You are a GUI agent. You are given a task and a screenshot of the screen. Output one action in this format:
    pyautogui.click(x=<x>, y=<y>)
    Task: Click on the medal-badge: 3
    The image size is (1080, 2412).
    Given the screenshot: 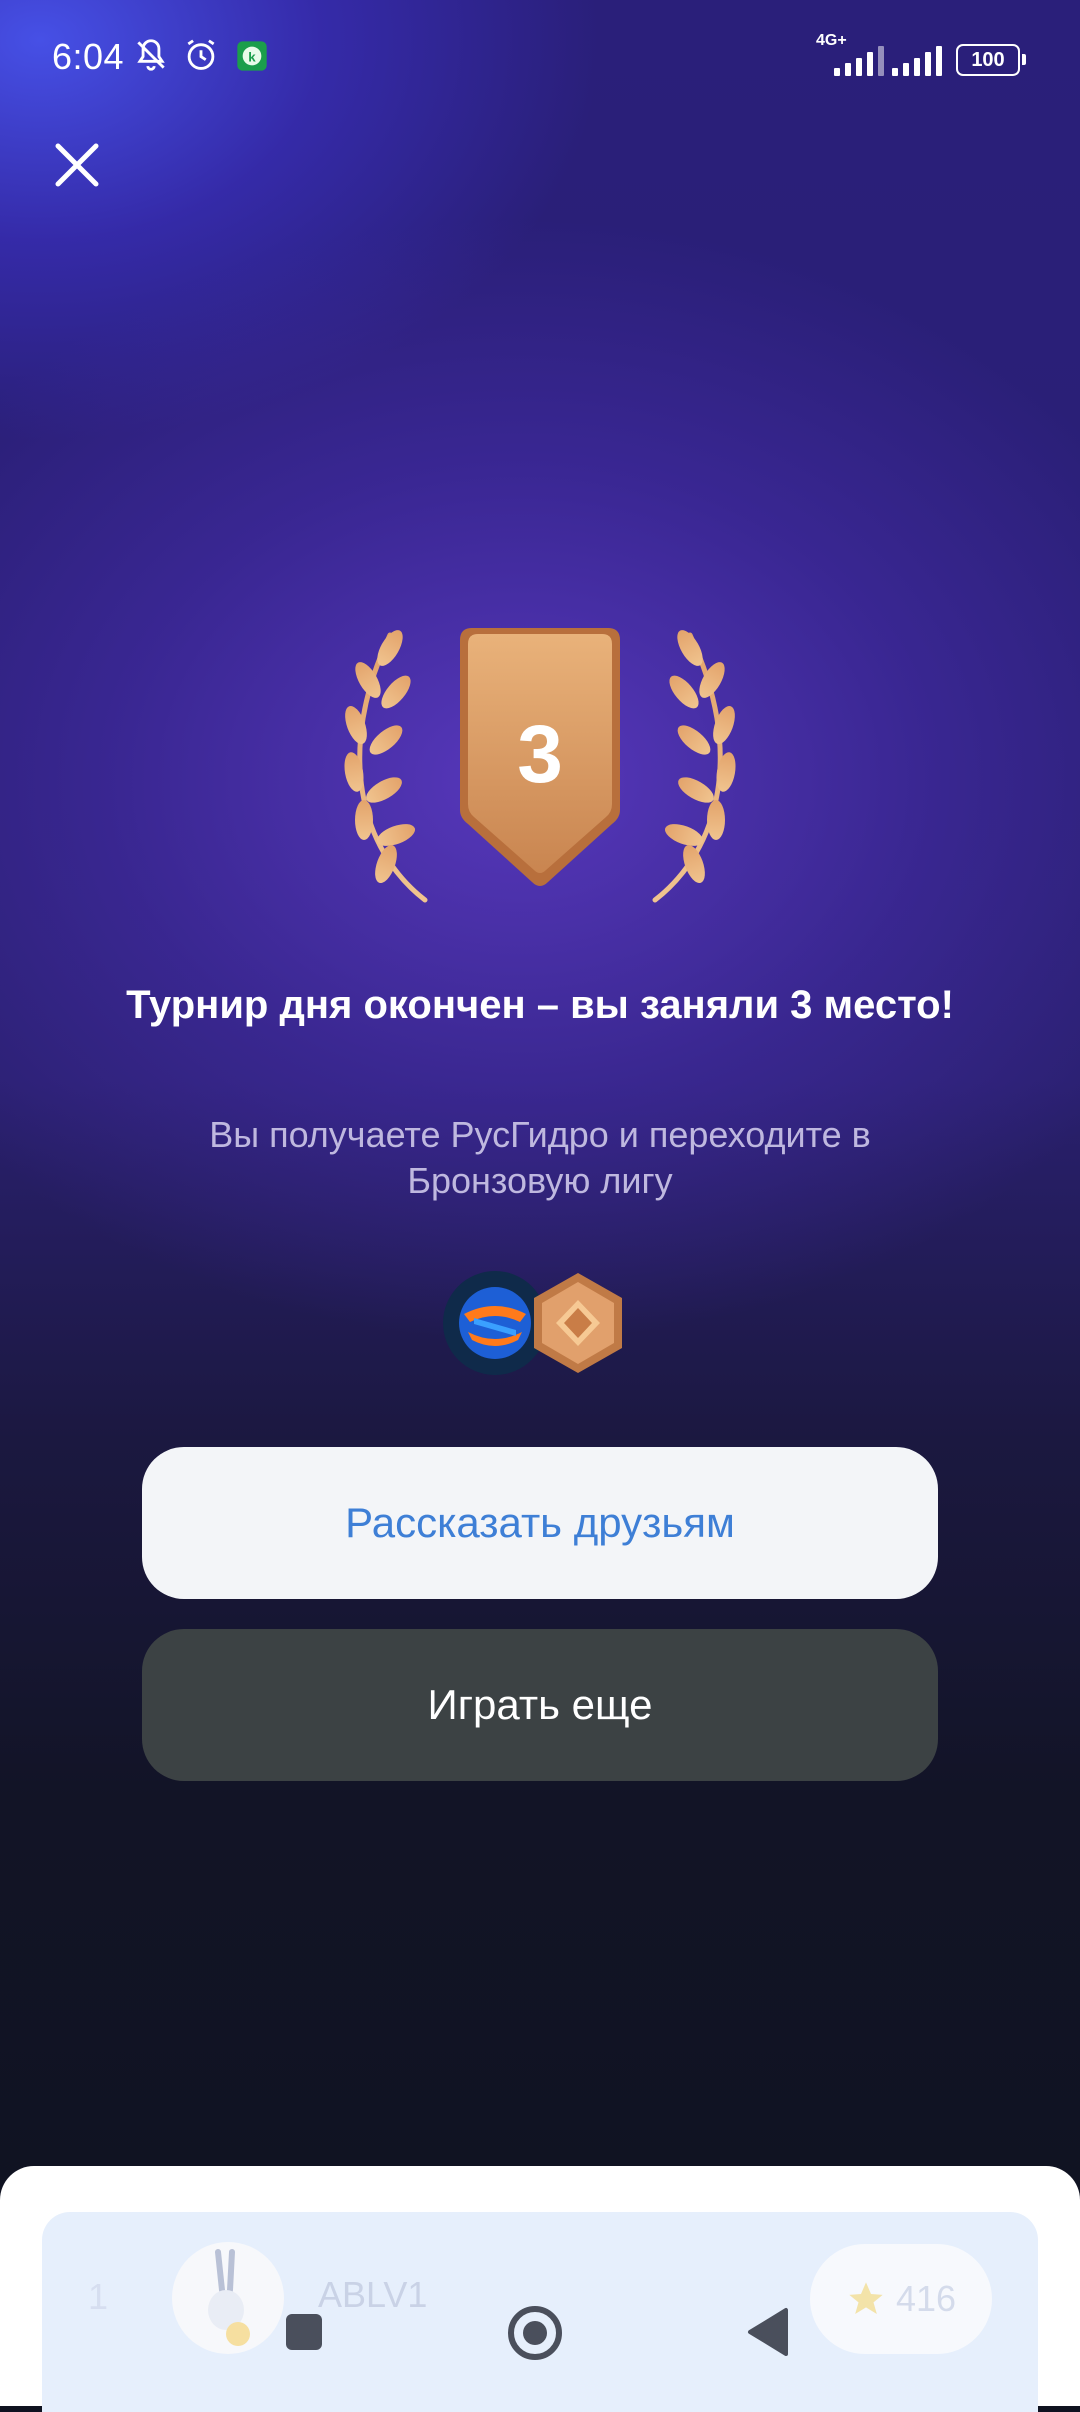 What is the action you would take?
    pyautogui.click(x=540, y=765)
    